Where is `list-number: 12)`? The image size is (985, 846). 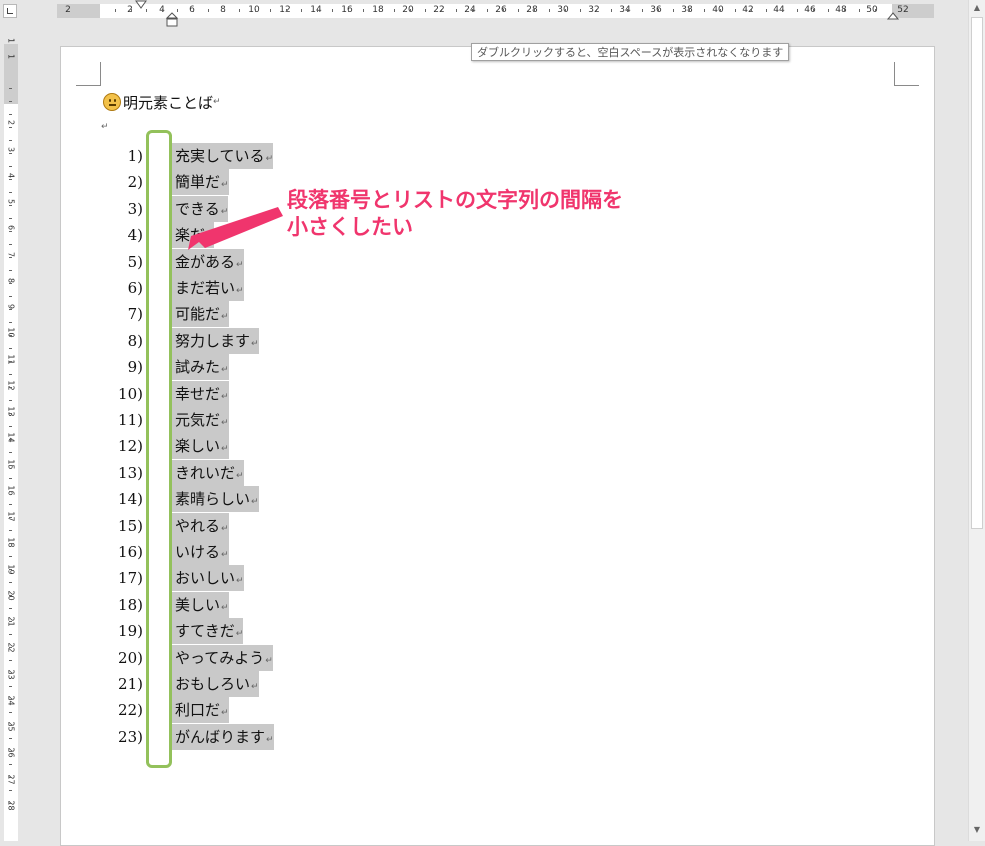 list-number: 12) is located at coordinates (130, 446).